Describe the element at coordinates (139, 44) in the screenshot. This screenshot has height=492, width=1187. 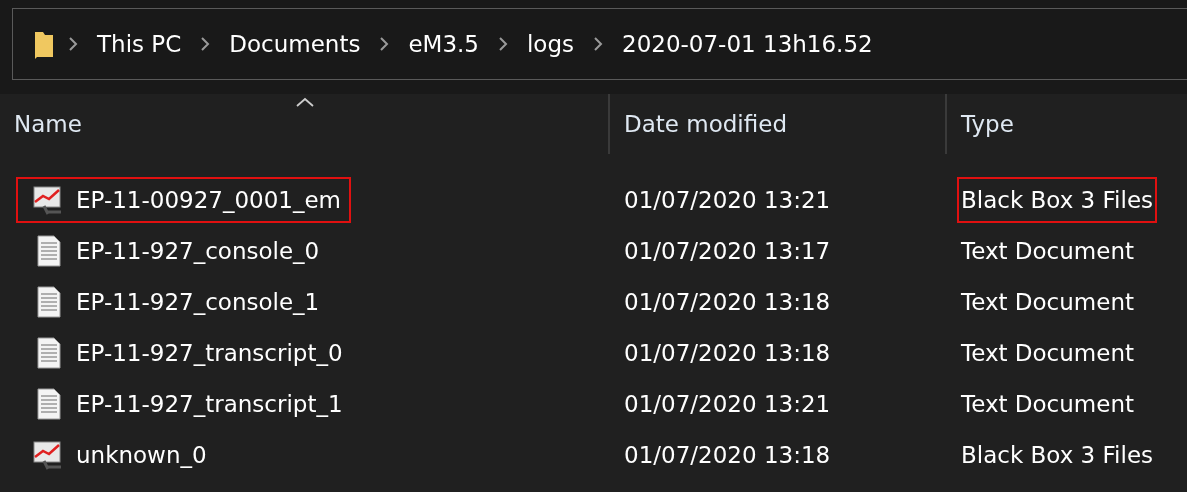
I see `breadcrumb-item: This PC` at that location.